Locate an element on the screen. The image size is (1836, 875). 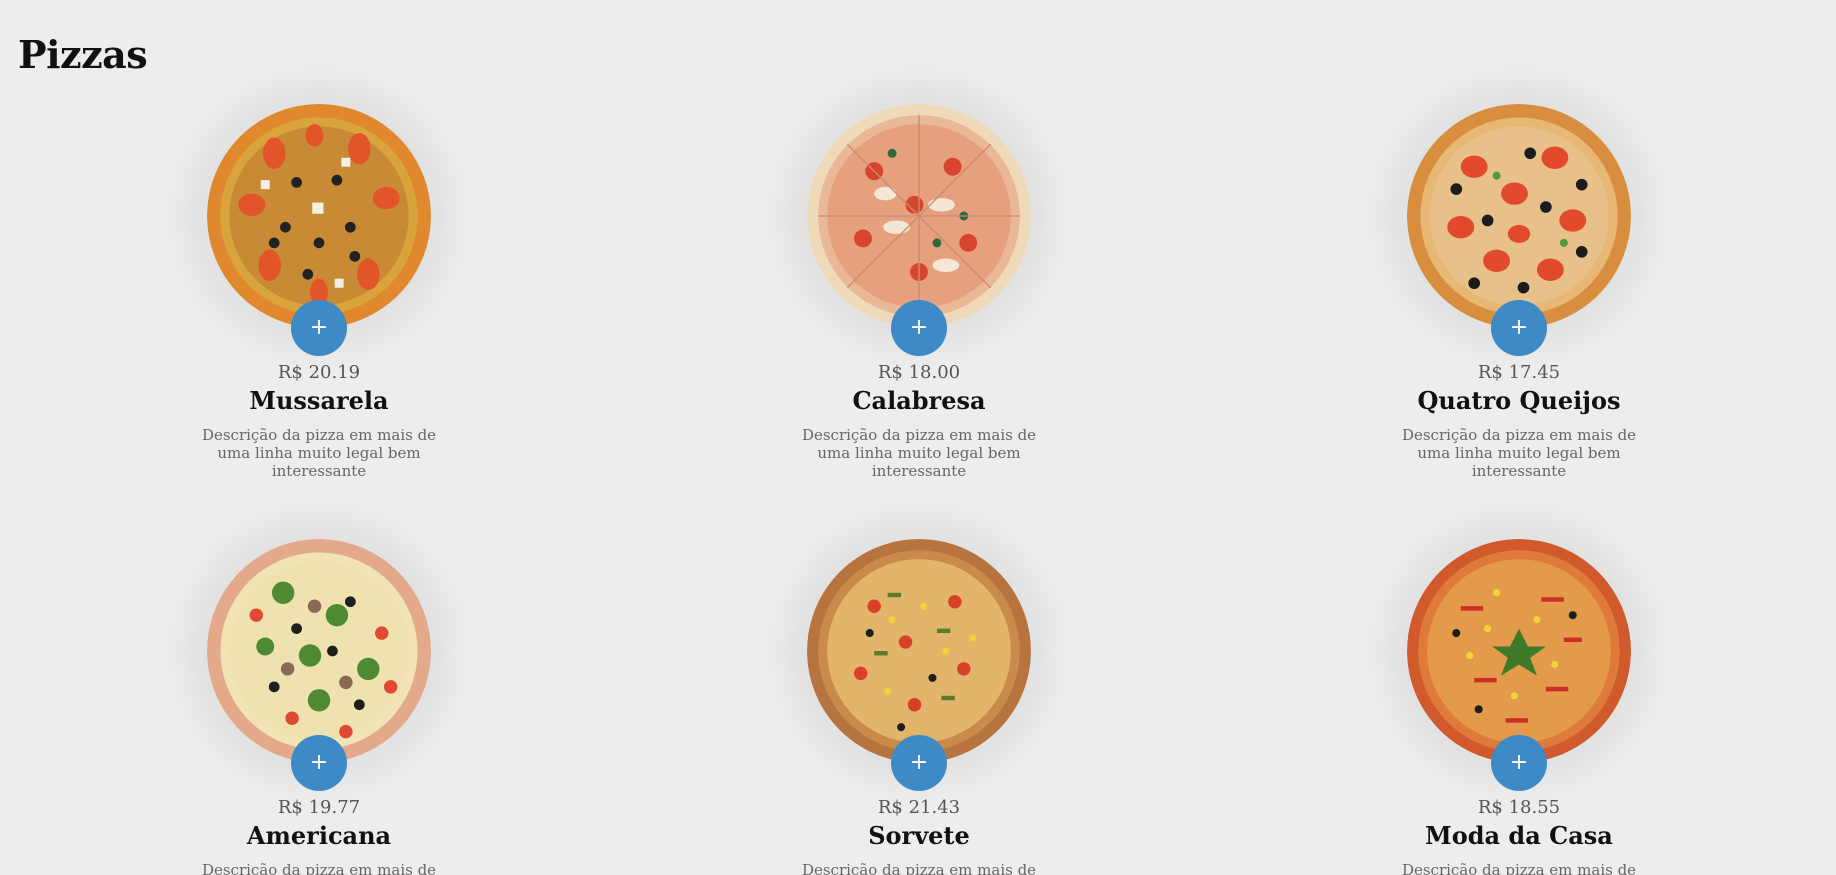
pizza-name: Mussarela is located at coordinates (319, 400).